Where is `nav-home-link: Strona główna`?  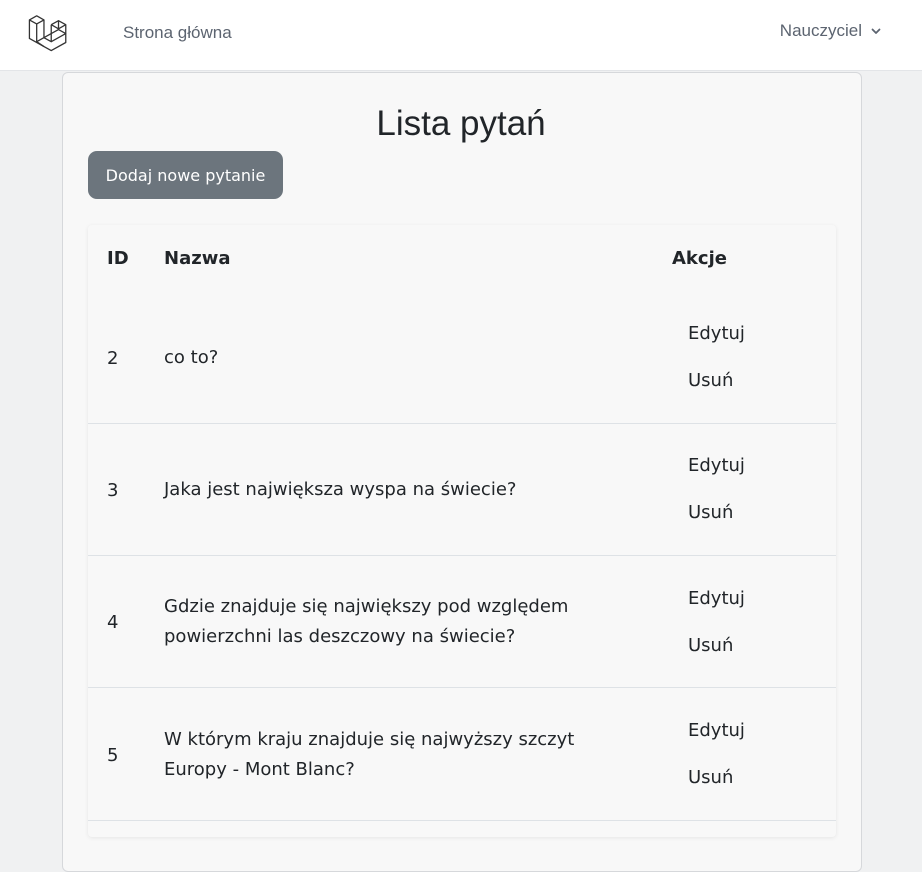
nav-home-link: Strona główna is located at coordinates (177, 33).